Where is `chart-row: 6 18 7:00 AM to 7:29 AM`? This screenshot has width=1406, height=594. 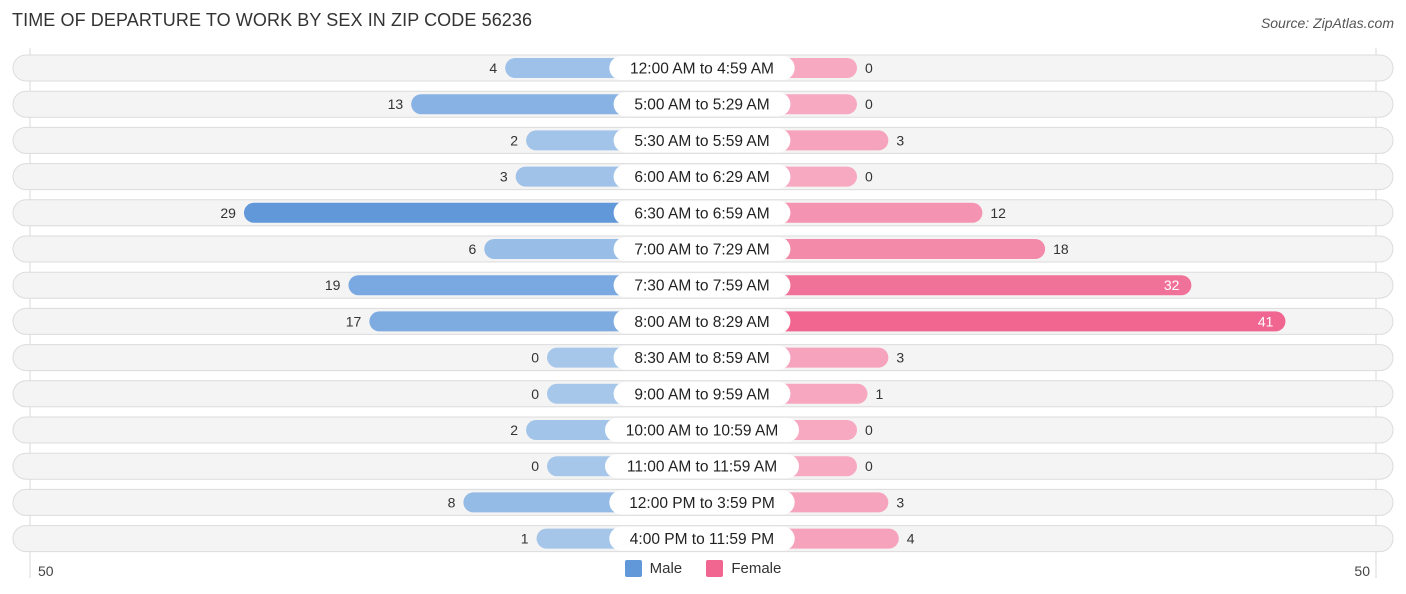
chart-row: 6 18 7:00 AM to 7:29 AM is located at coordinates (703, 249).